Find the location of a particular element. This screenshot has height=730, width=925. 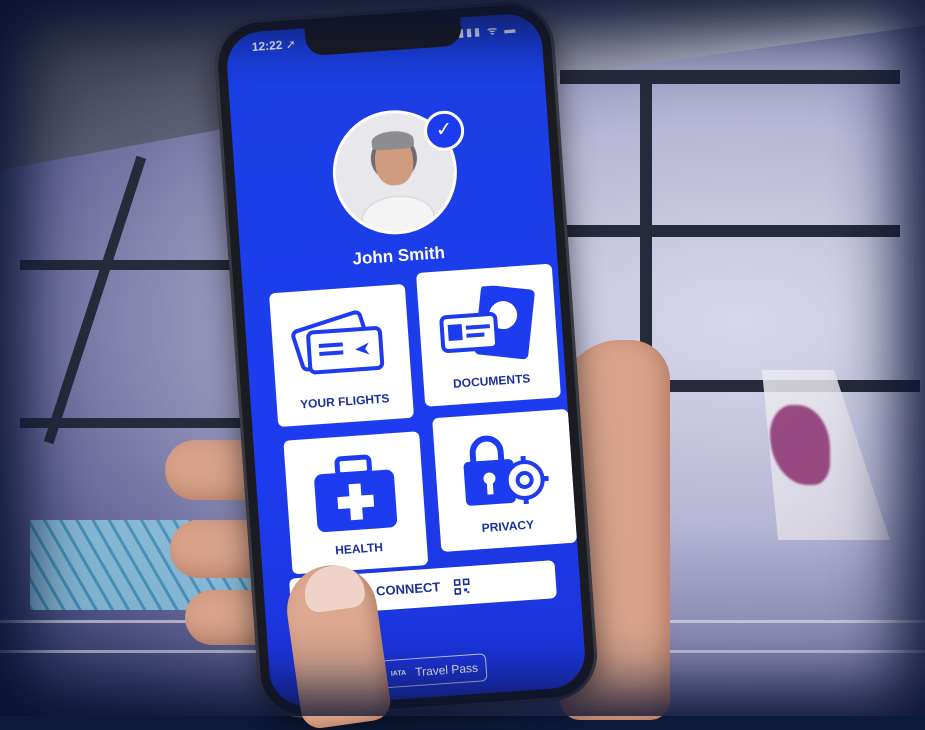

health-label: HEALTH is located at coordinates (359, 549).